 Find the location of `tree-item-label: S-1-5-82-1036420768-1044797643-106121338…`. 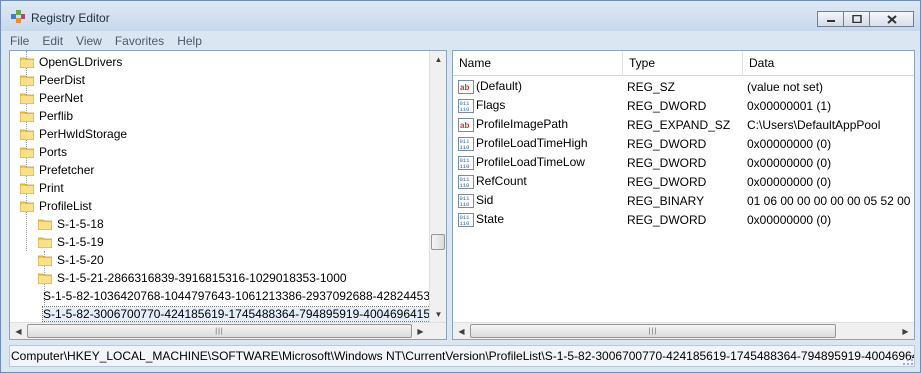

tree-item-label: S-1-5-82-1036420768-1044797643-106121338… is located at coordinates (243, 296).